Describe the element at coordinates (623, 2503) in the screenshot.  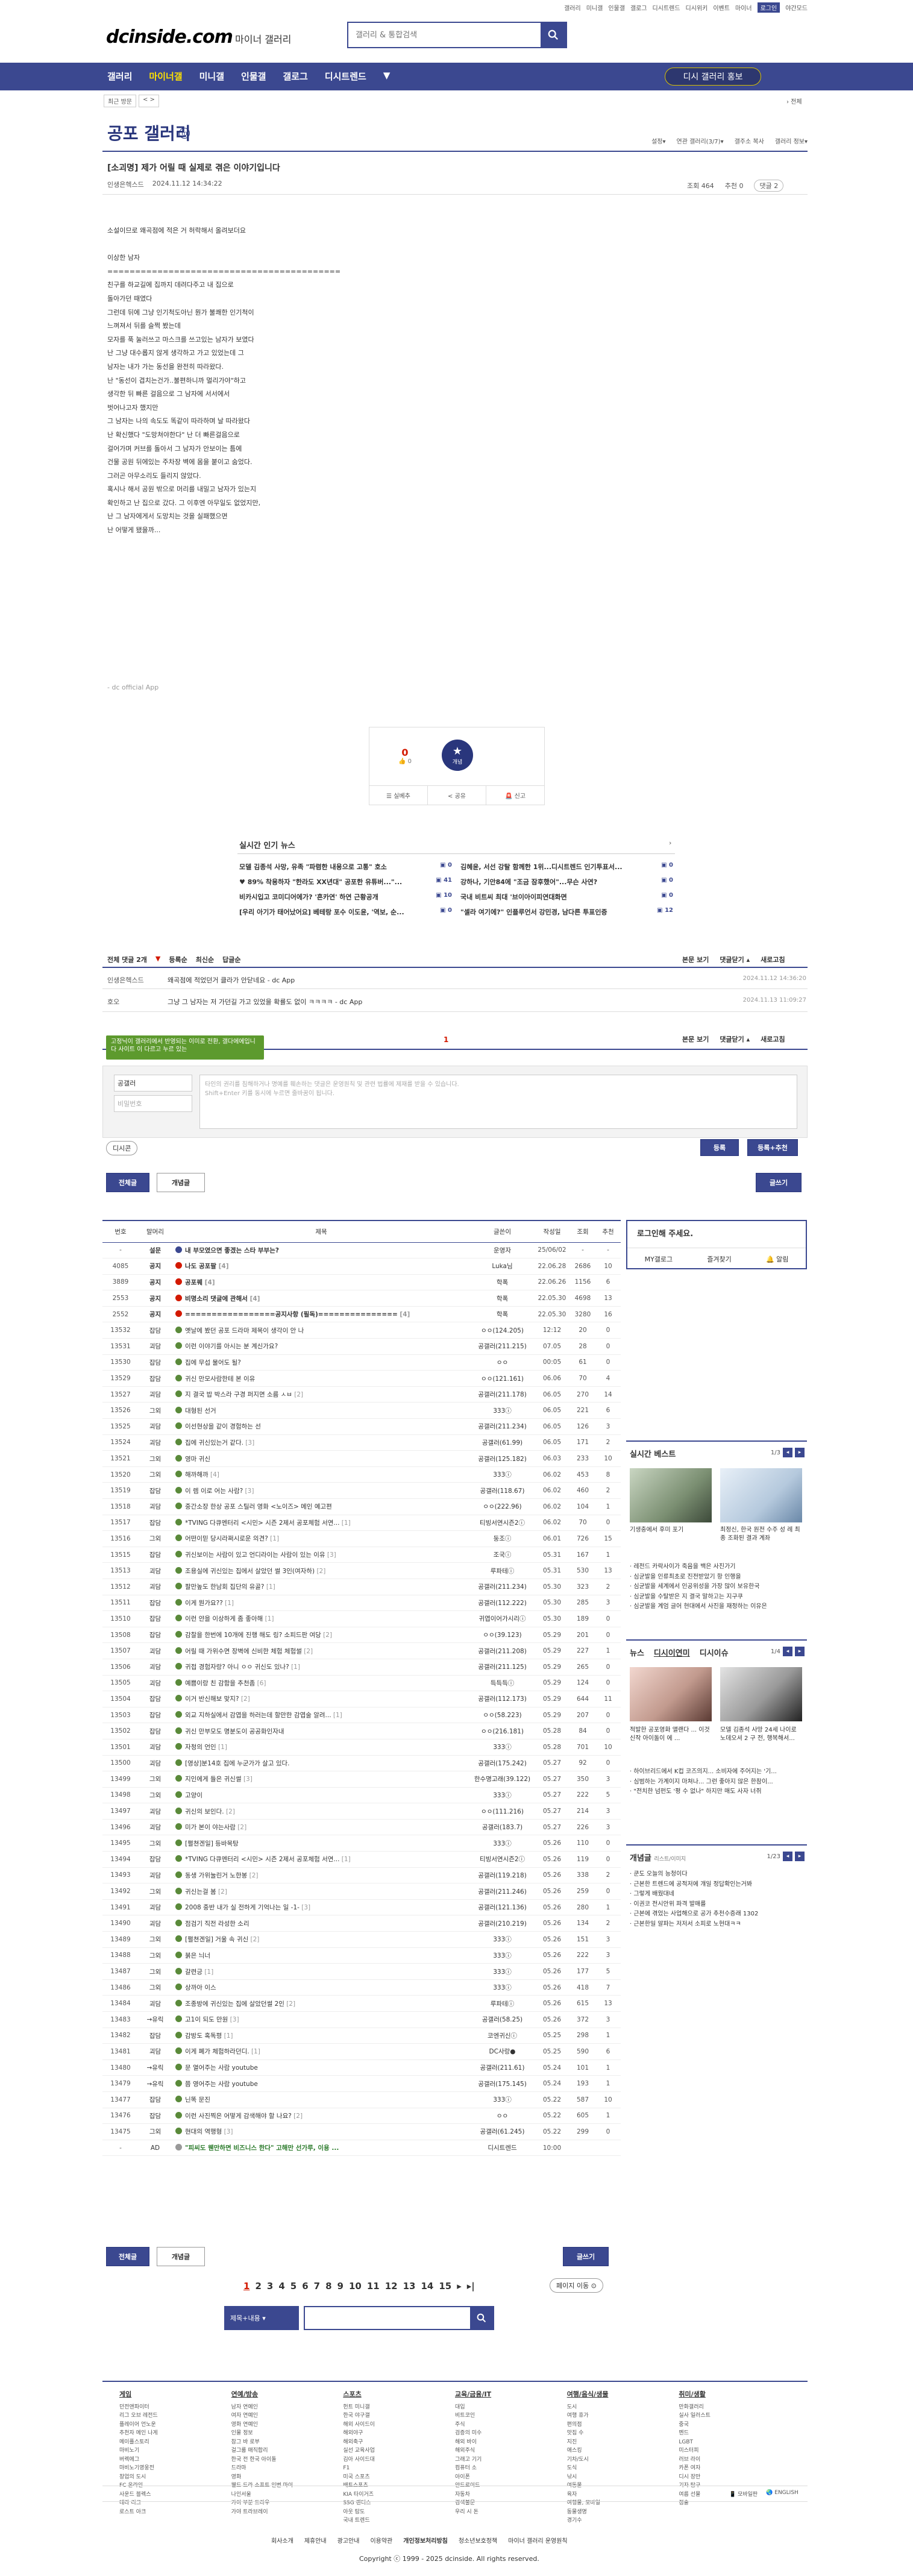
I see `footer-link: 여행물, 모바일` at that location.